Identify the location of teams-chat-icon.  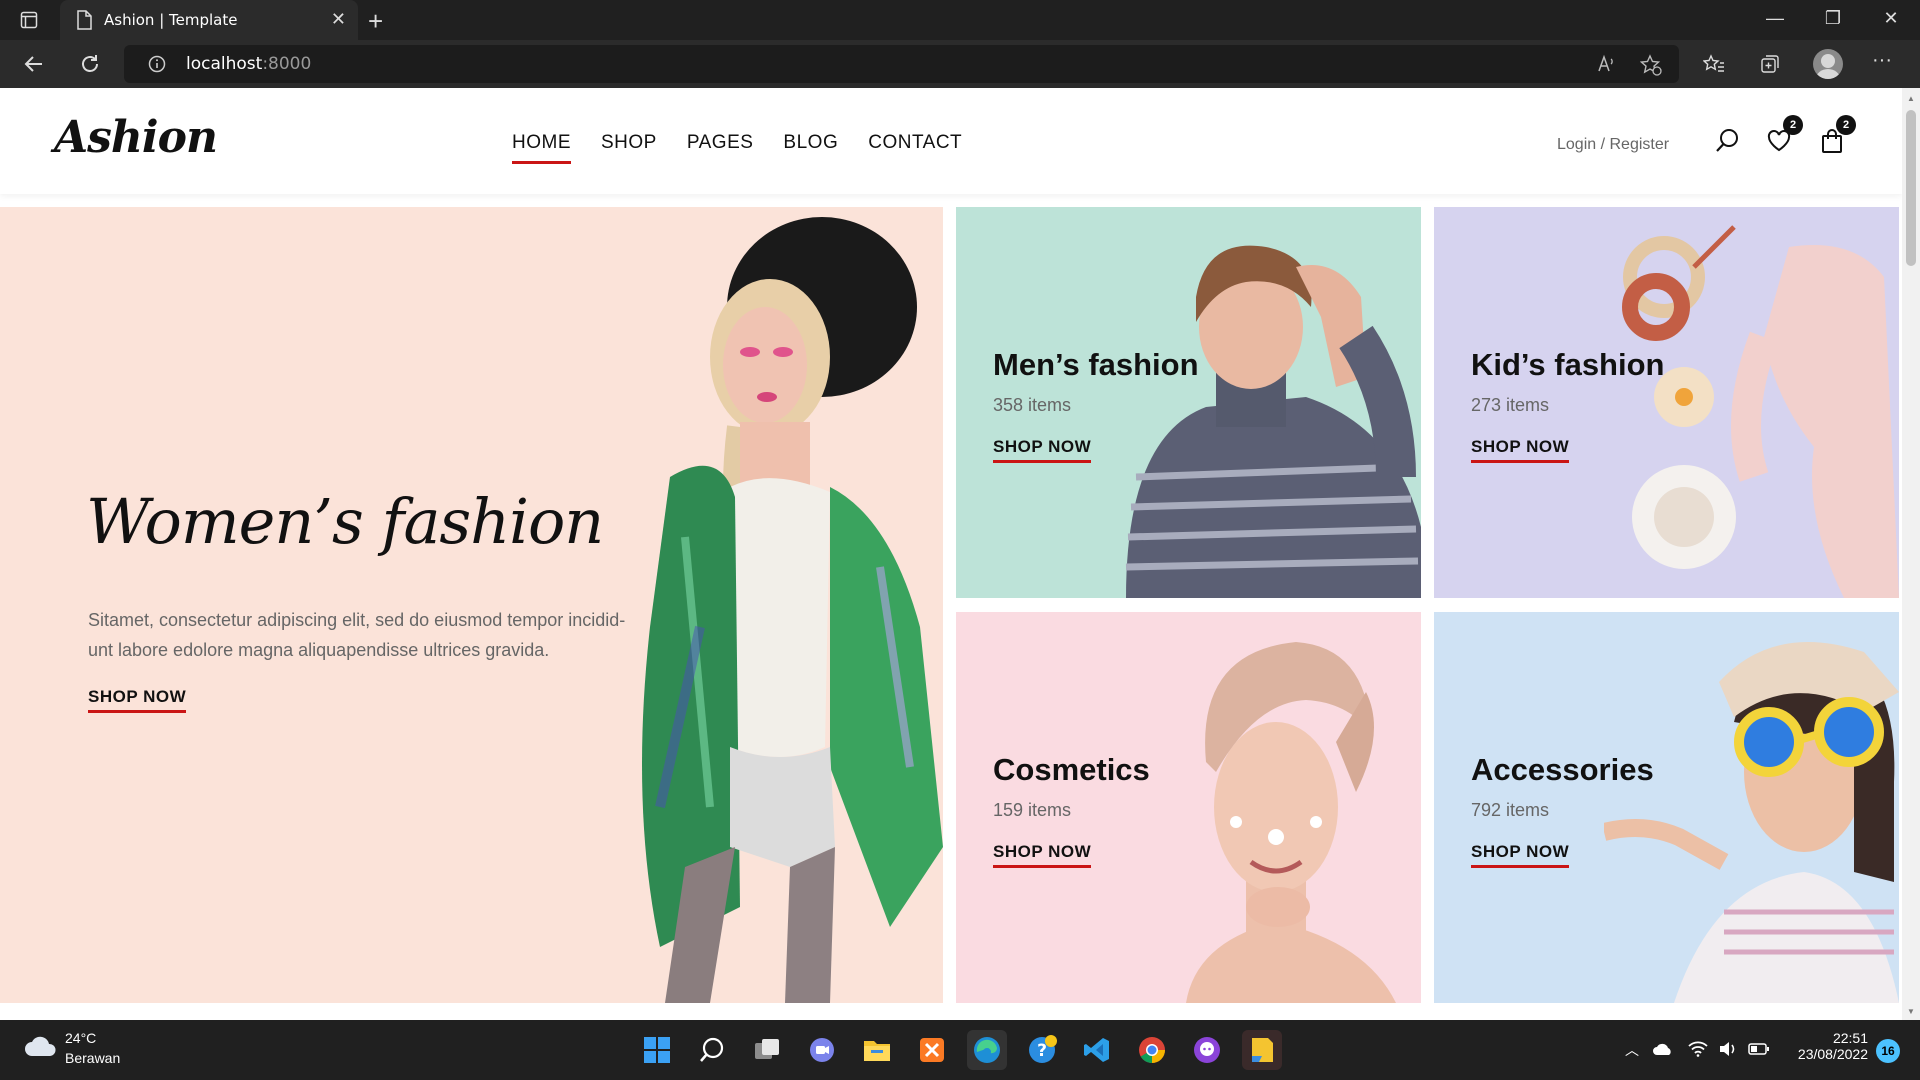
(822, 1050).